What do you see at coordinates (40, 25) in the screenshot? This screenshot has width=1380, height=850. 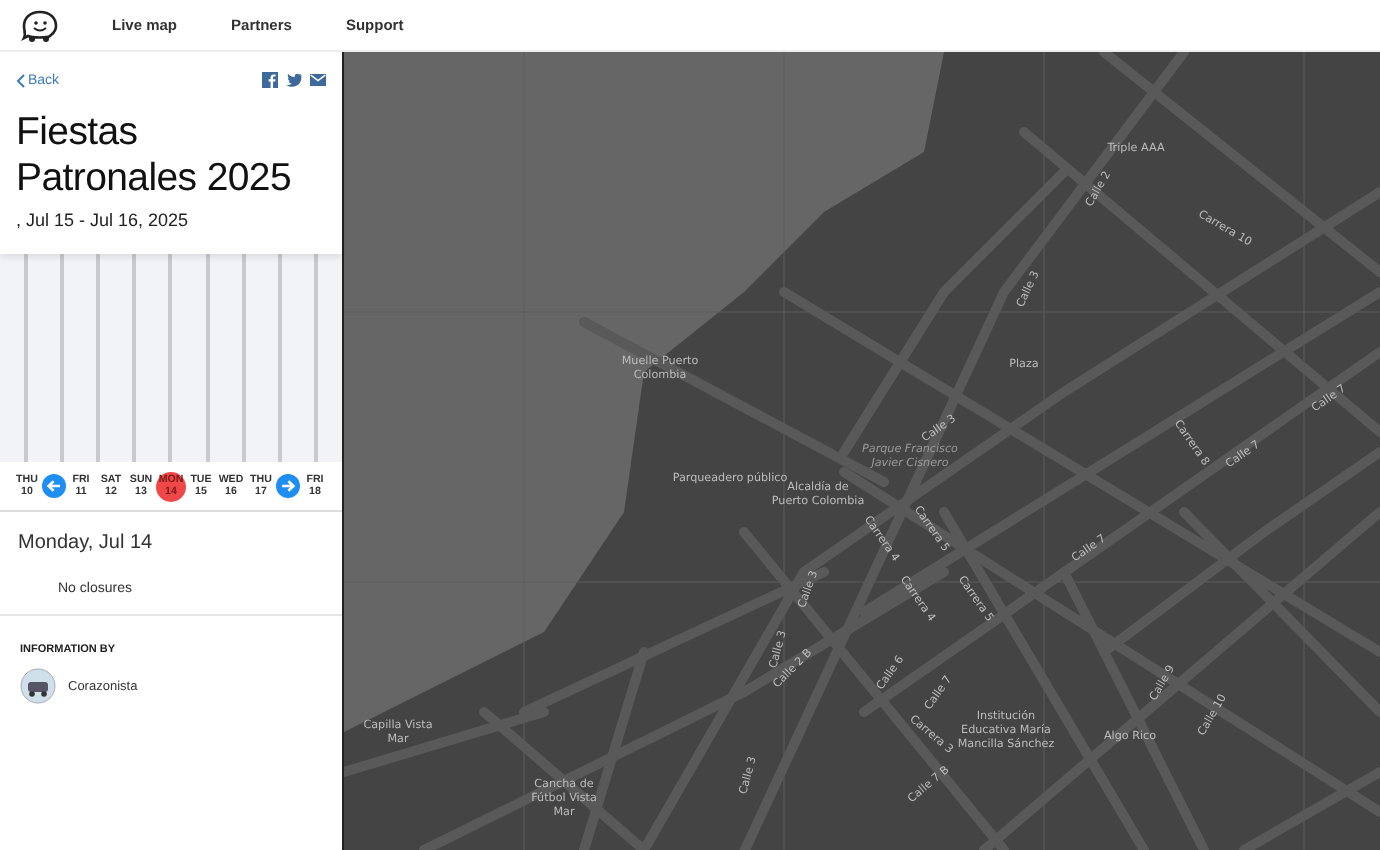 I see `logo-icon` at bounding box center [40, 25].